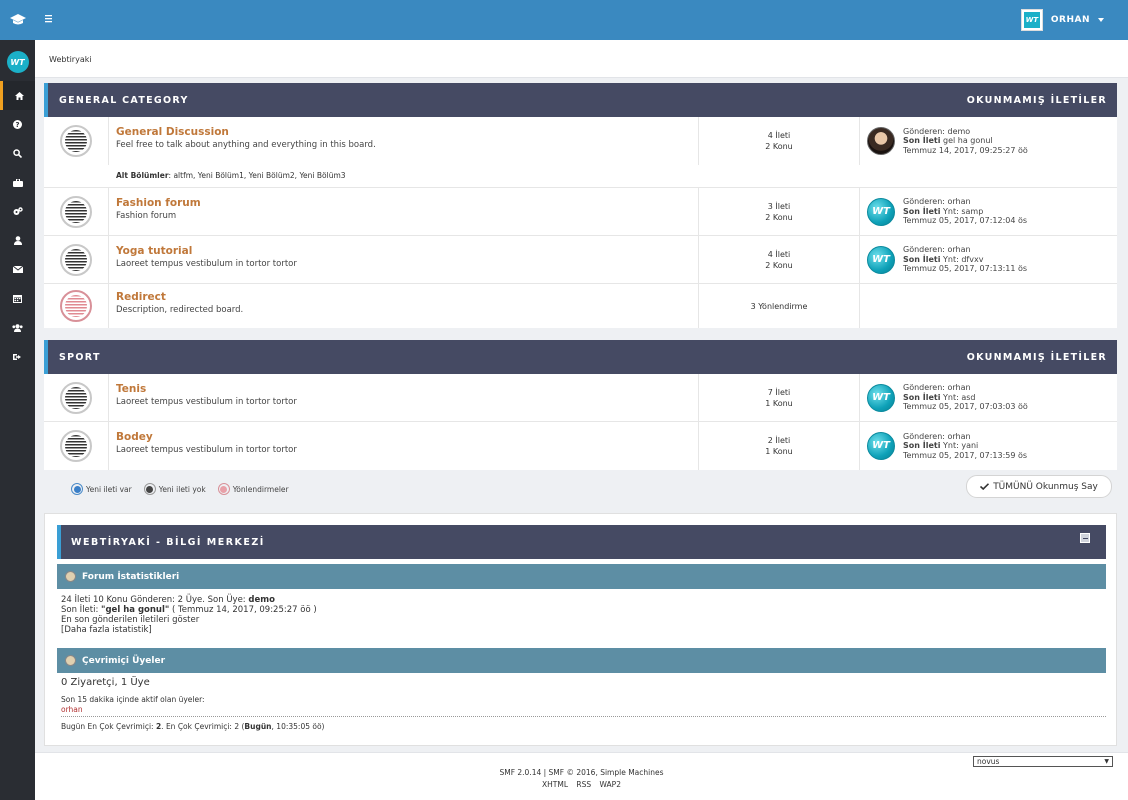  I want to click on sidebar-brand, so click(17, 20).